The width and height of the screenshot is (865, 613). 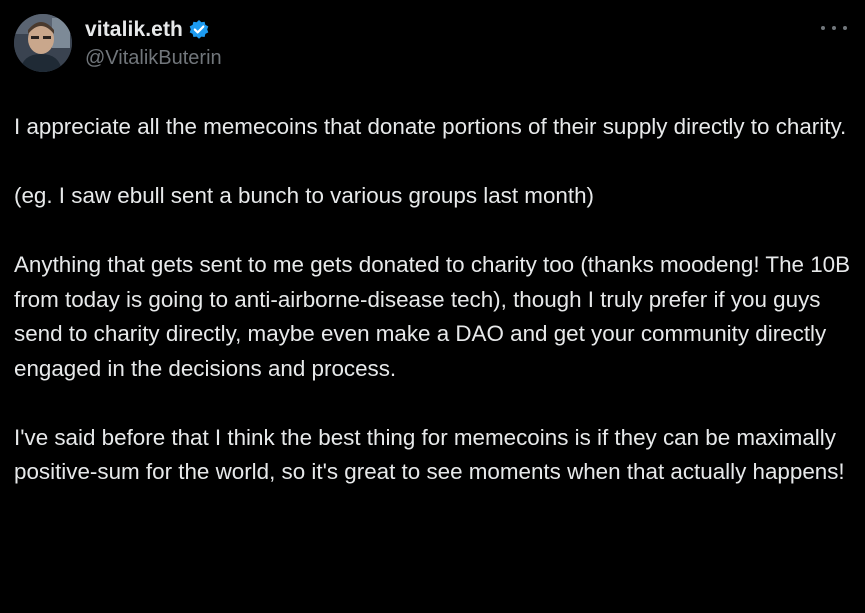 What do you see at coordinates (153, 43) in the screenshot?
I see `author-names: vitalik.eth @VitalikButerin` at bounding box center [153, 43].